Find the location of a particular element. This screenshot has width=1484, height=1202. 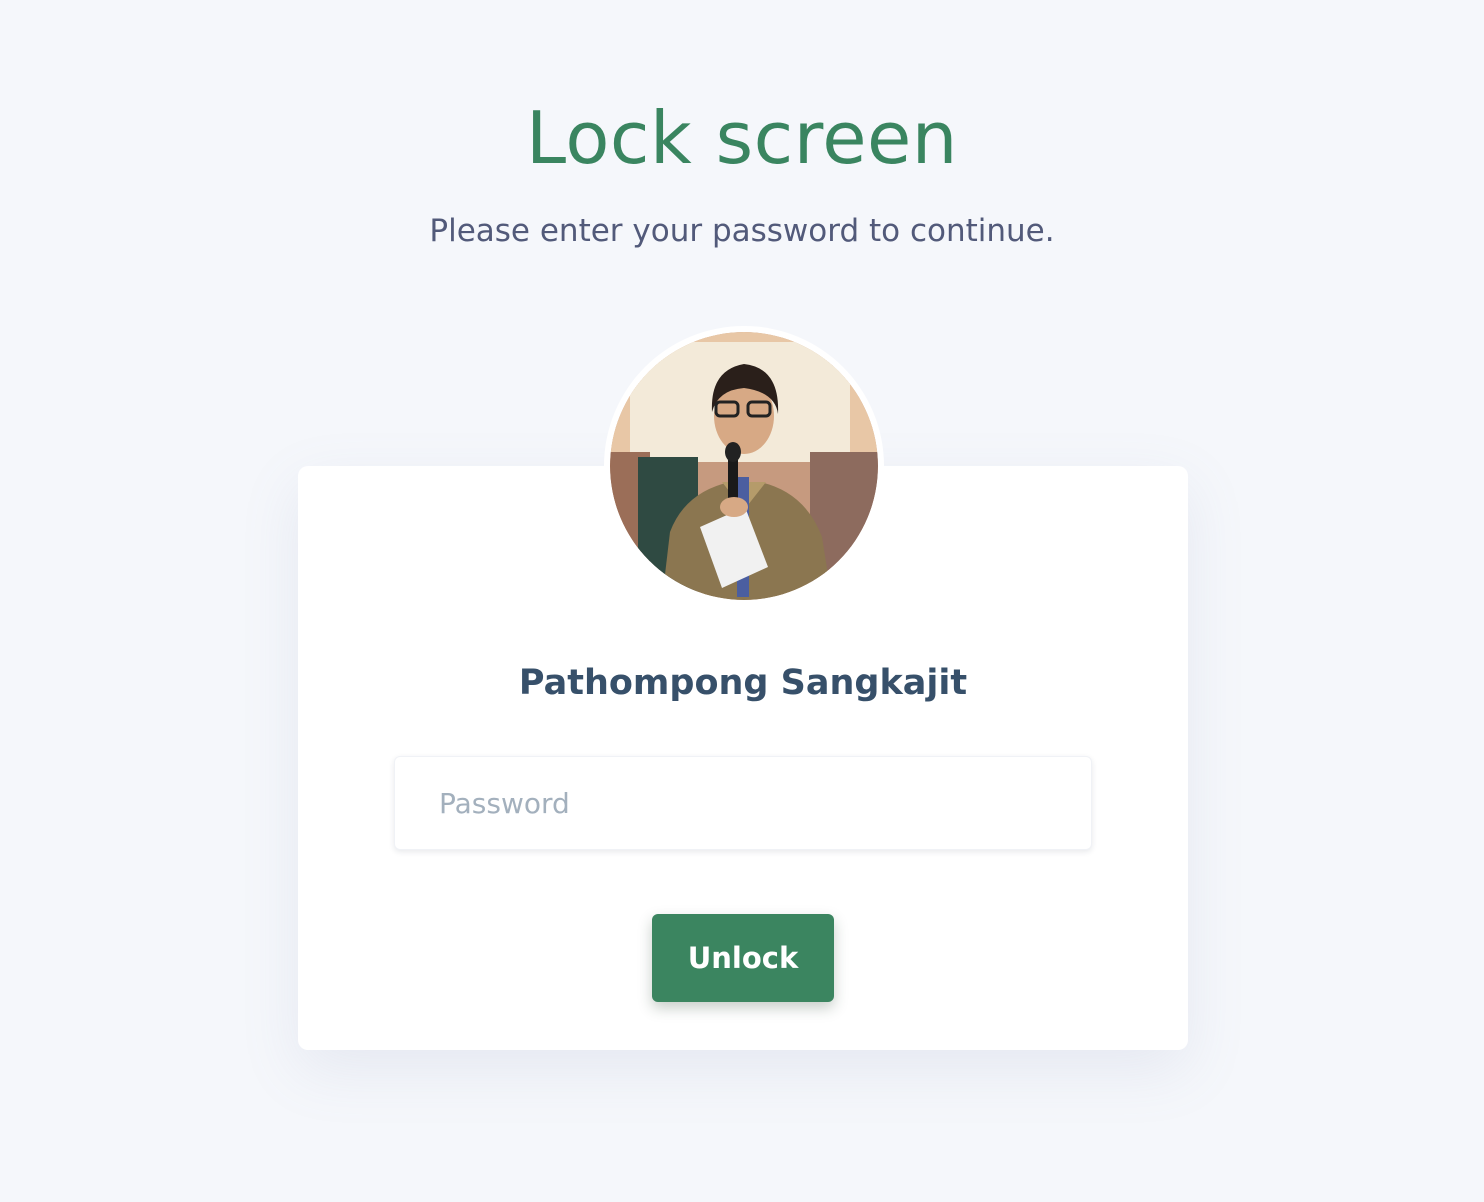

user-name: Pathompong Sangkajit is located at coordinates (743, 683).